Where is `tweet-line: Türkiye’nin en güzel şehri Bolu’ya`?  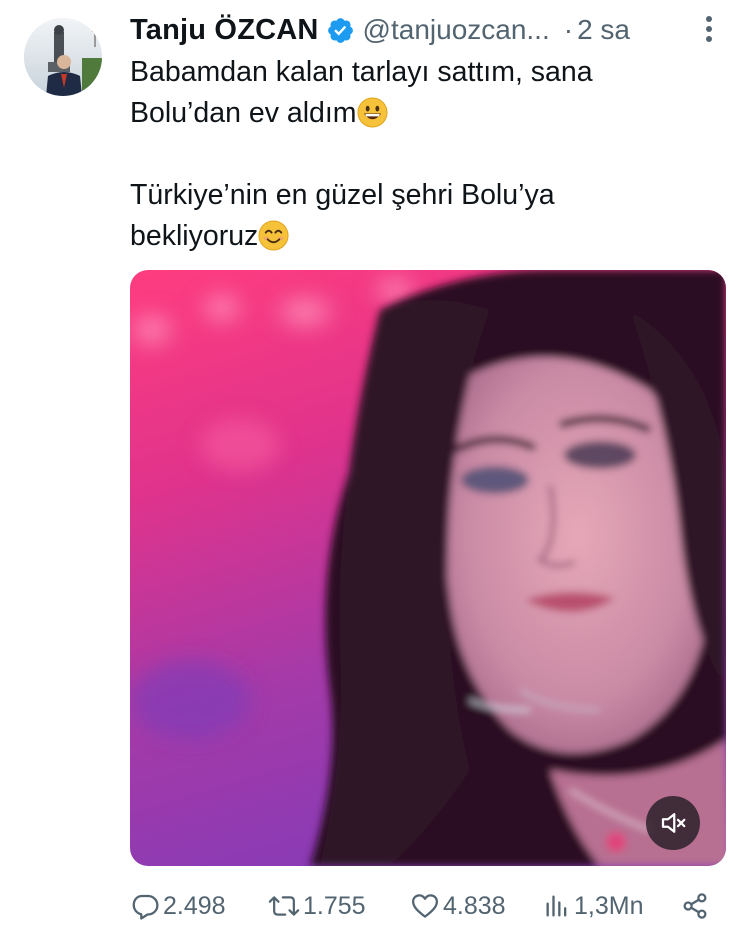 tweet-line: Türkiye’nin en güzel şehri Bolu’ya is located at coordinates (420, 195).